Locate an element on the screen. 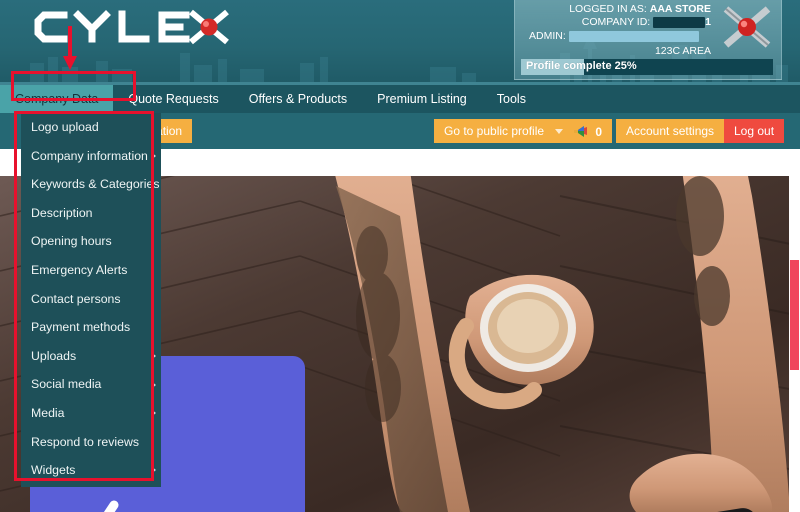  company-id-suffix: 1 is located at coordinates (708, 22).